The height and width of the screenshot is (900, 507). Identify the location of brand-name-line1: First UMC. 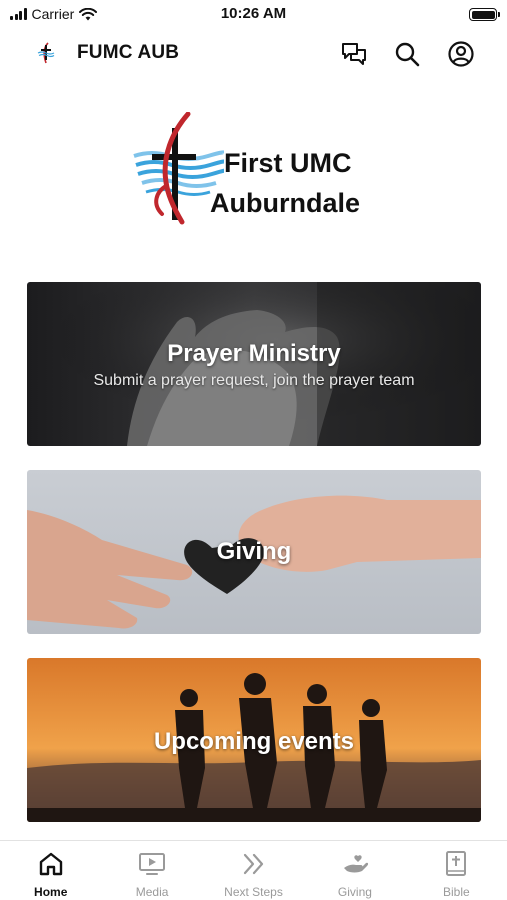
(288, 163).